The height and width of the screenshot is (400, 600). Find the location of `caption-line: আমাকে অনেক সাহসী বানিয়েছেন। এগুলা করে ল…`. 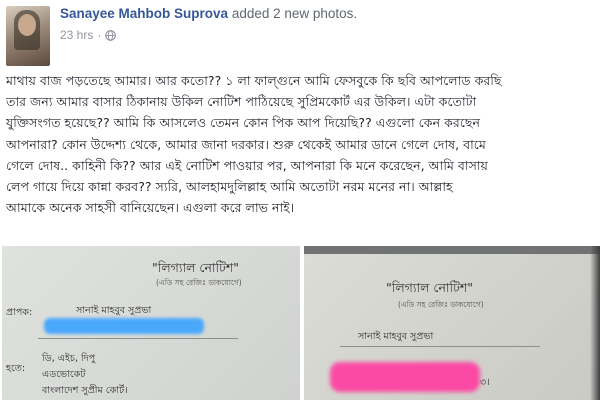

caption-line: আমাকে অনেক সাহসী বানিয়েছেন। এগুলা করে ল… is located at coordinates (150, 208).